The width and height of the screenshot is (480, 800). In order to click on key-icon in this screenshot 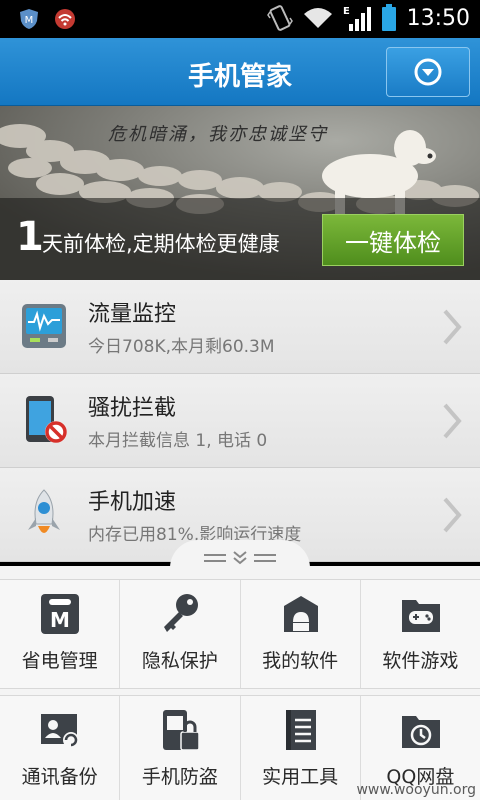, I will do `click(181, 613)`.